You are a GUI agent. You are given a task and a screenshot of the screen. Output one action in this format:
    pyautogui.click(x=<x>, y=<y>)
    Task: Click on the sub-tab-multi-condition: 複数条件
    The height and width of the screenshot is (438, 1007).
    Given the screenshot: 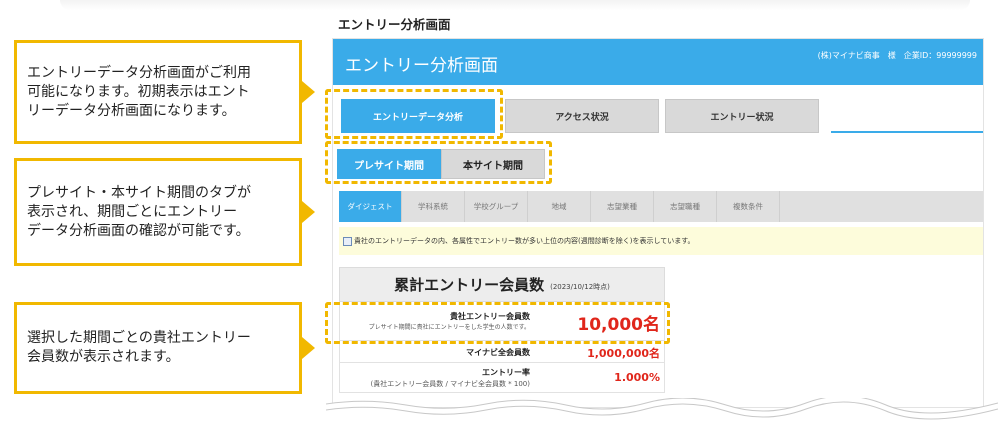 What is the action you would take?
    pyautogui.click(x=748, y=206)
    